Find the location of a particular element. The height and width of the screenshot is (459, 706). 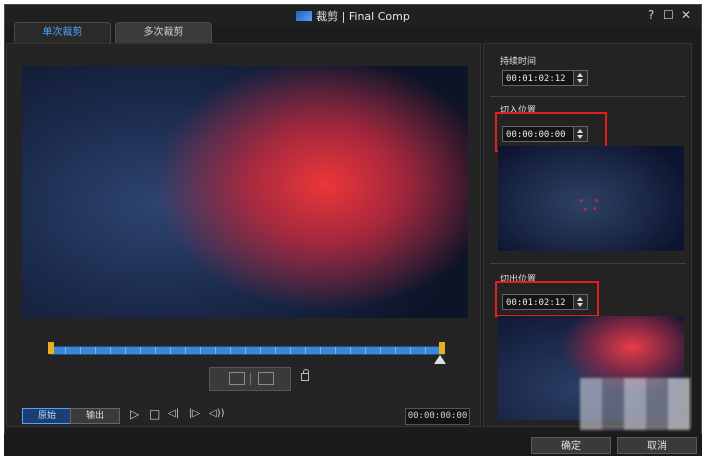

mark-out-icon is located at coordinates (266, 378).